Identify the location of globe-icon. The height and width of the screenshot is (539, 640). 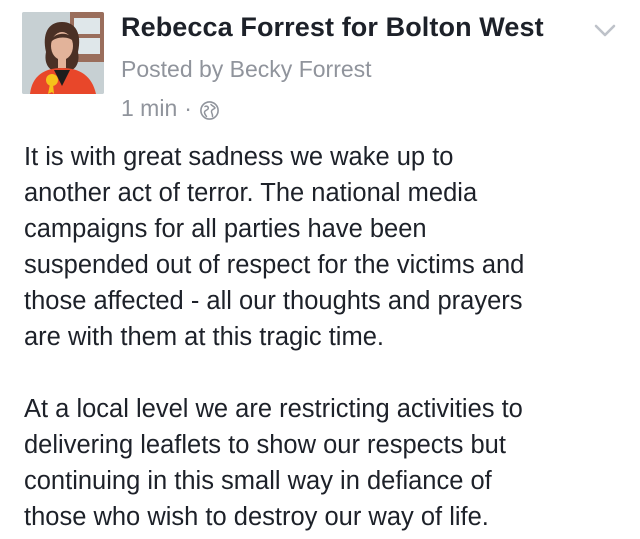
(209, 109).